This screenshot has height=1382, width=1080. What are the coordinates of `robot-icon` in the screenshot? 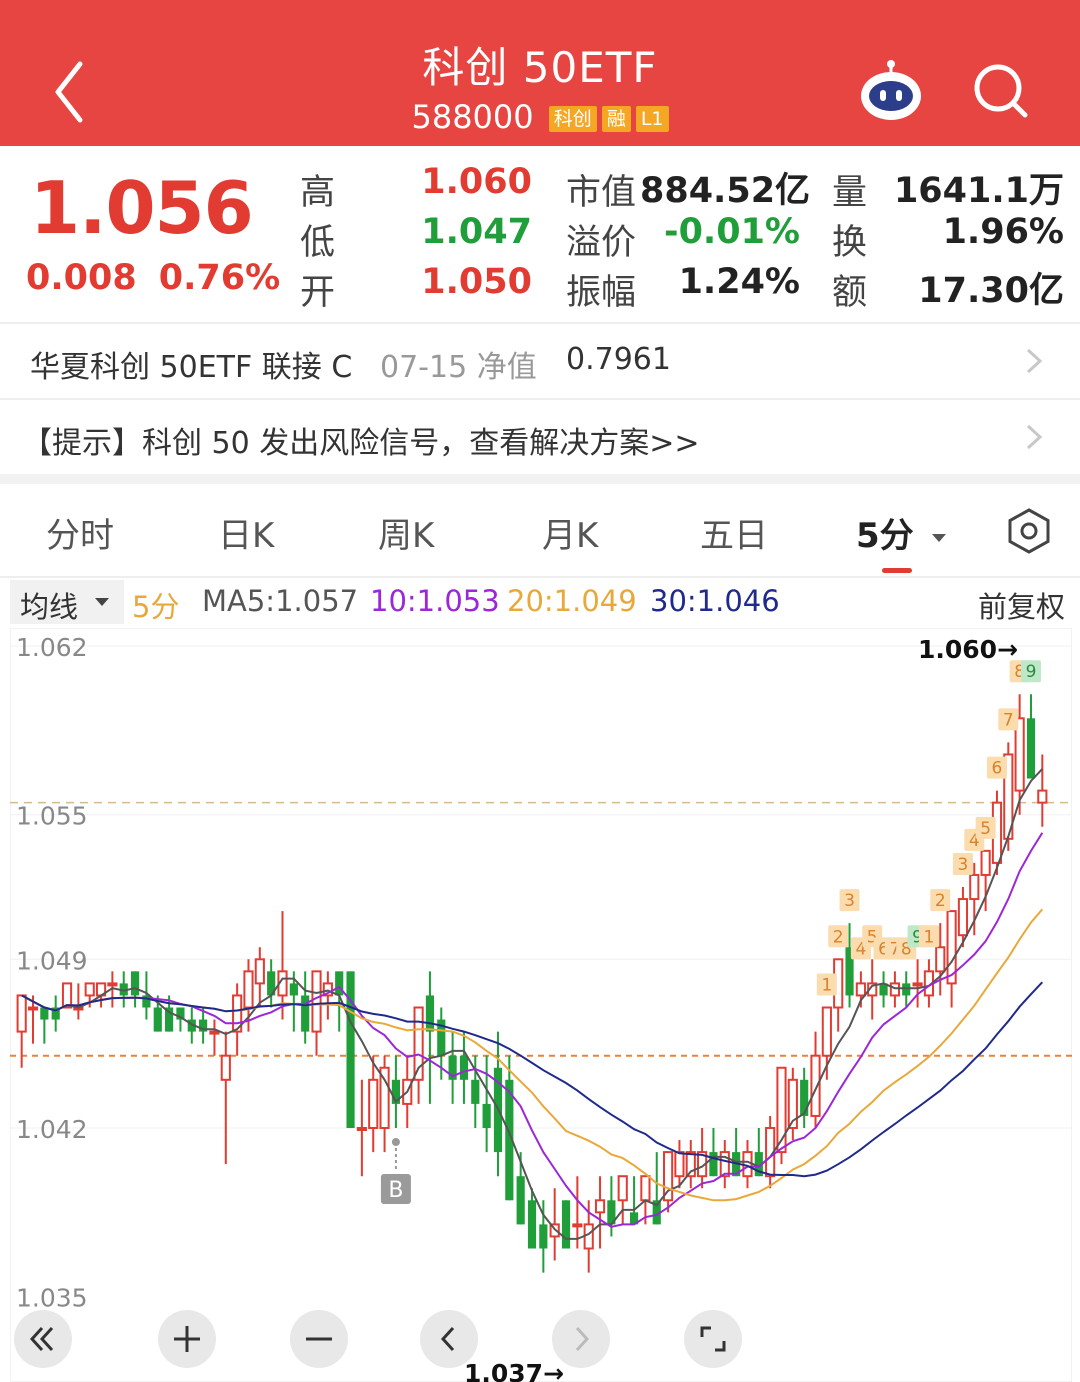 It's located at (891, 90).